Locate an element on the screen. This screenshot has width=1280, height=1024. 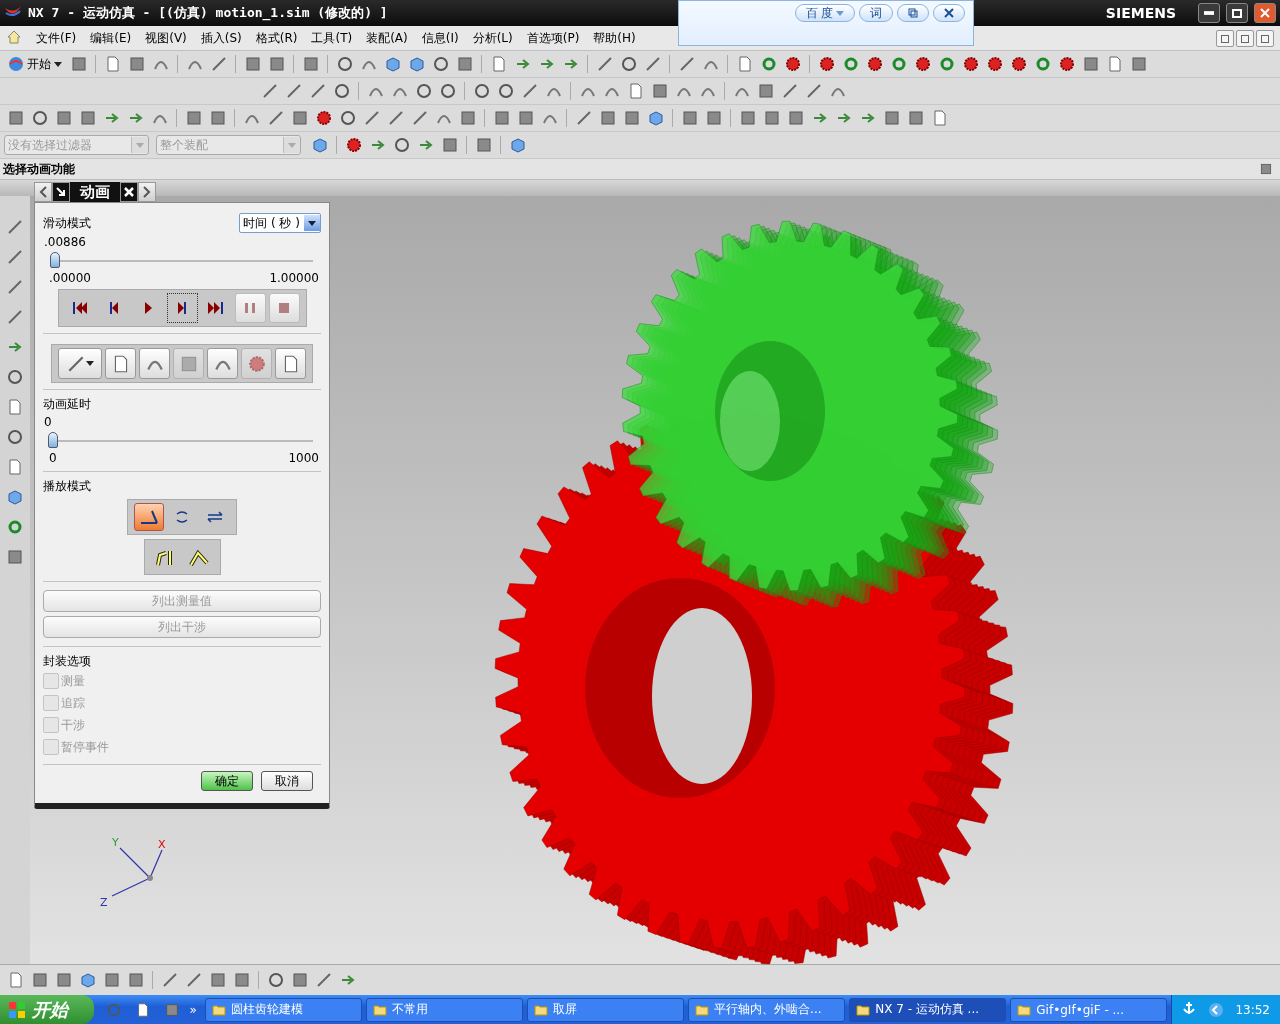
step-forward-button is located at coordinates (182, 308).